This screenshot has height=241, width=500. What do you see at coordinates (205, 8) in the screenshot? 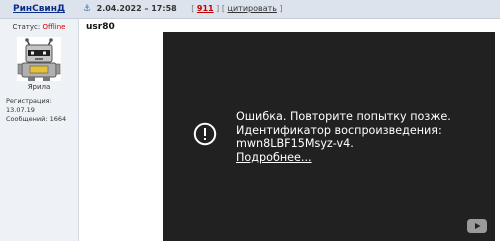
I see `post-number-link: 911` at bounding box center [205, 8].